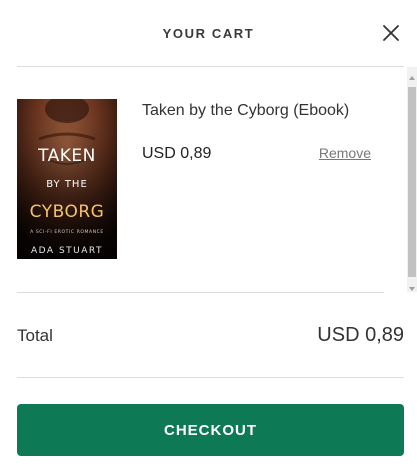  I want to click on remove-button: Remove, so click(345, 153).